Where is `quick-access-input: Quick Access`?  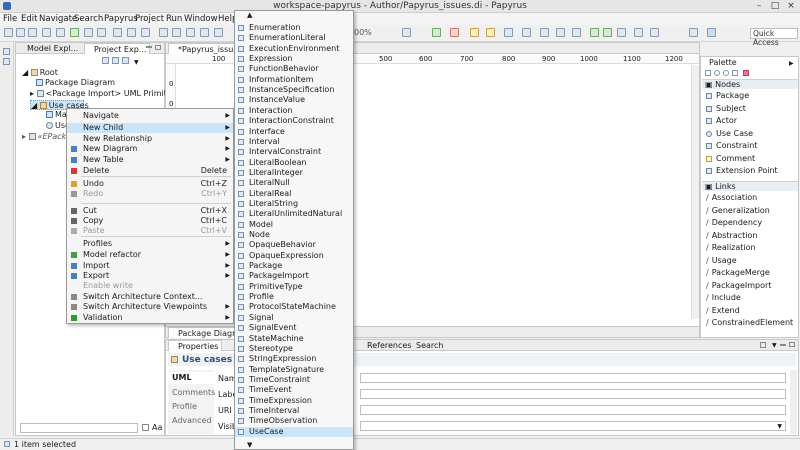
quick-access-input: Quick Access is located at coordinates (774, 37).